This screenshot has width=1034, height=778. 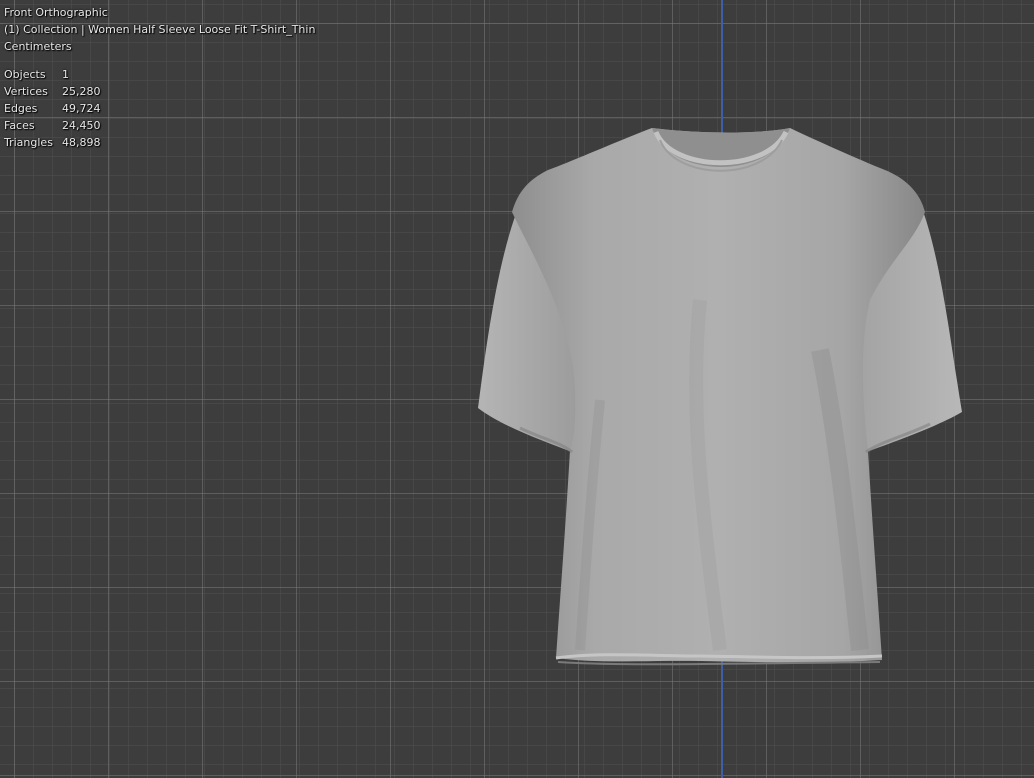 What do you see at coordinates (81, 142) in the screenshot?
I see `stat-value: 48,898` at bounding box center [81, 142].